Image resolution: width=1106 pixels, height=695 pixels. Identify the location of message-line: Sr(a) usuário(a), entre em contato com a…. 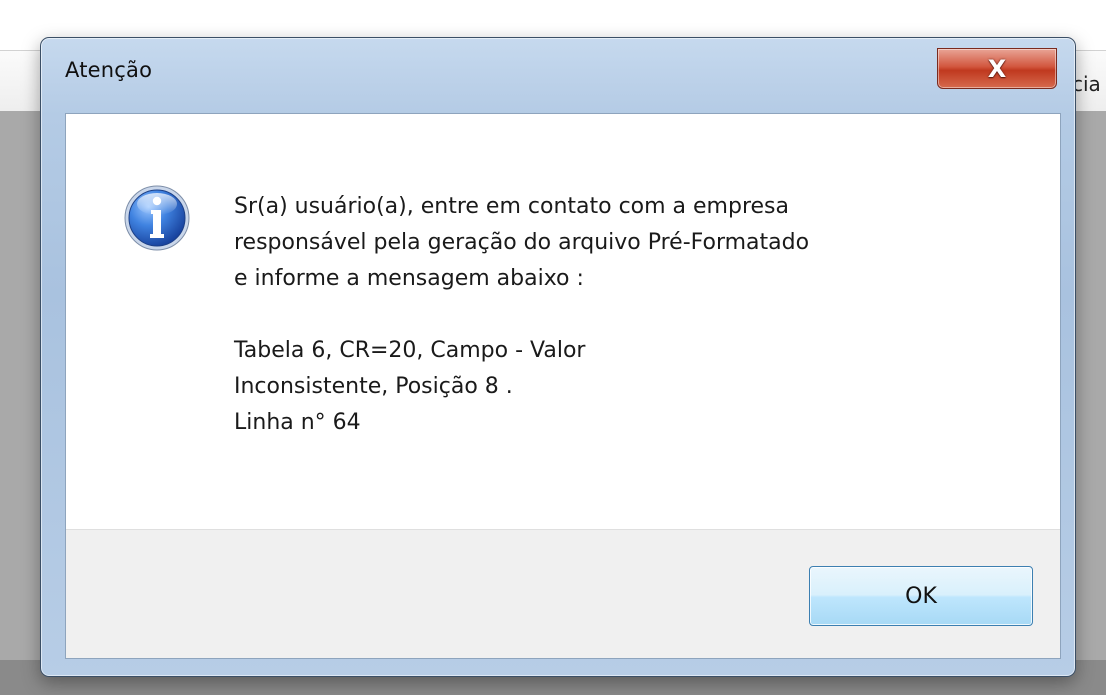
(511, 206).